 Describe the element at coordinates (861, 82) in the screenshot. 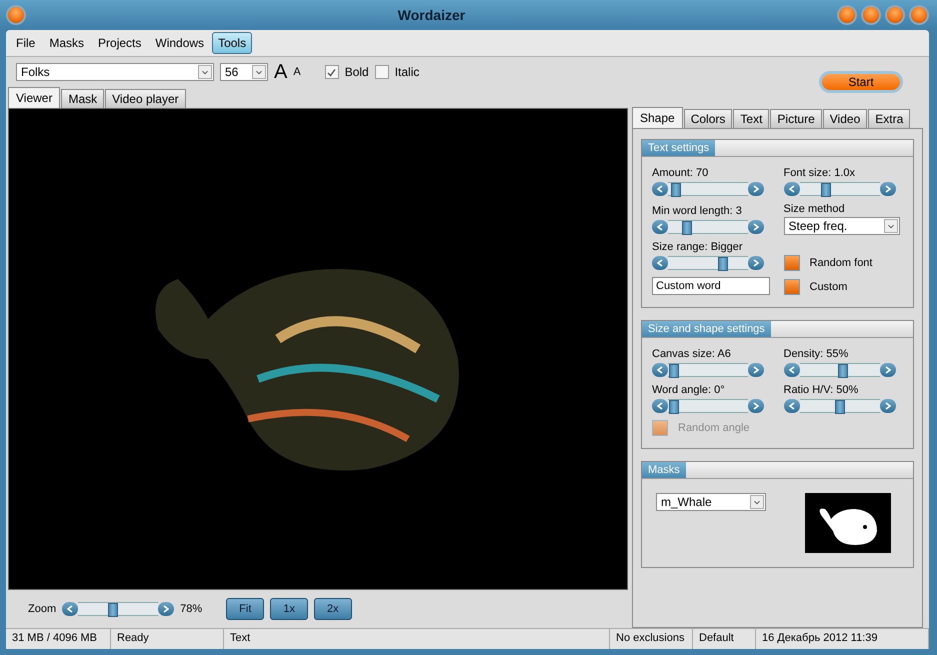

I see `start-button: Start` at that location.